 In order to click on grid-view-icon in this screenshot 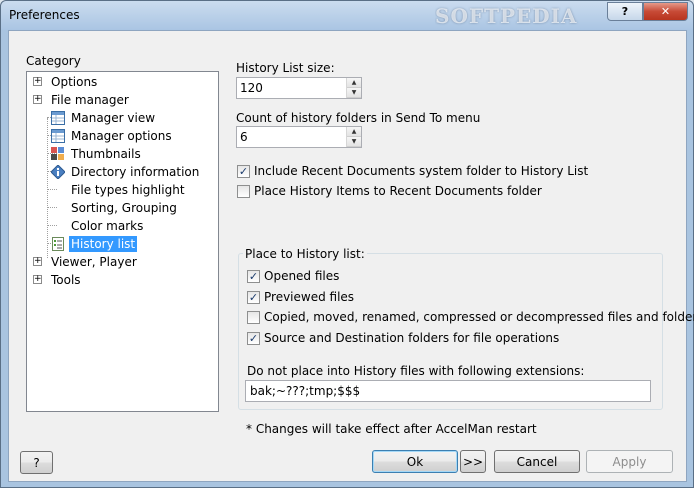, I will do `click(58, 118)`.